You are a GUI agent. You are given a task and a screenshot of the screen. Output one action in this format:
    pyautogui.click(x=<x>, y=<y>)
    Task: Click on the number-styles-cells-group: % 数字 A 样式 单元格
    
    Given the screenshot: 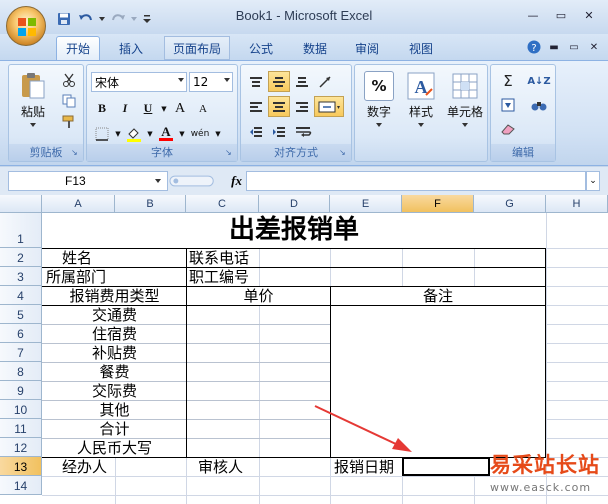 What is the action you would take?
    pyautogui.click(x=421, y=113)
    